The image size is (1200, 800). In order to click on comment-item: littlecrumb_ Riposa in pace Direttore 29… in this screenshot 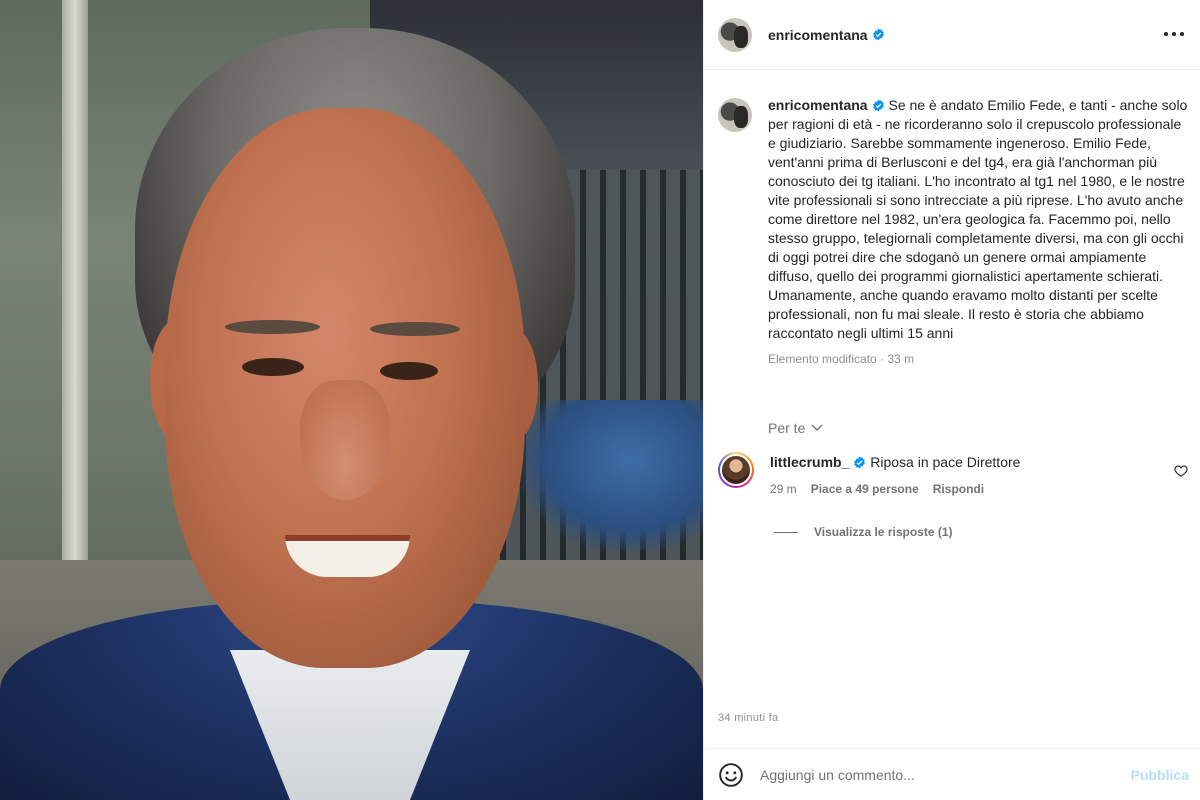, I will do `click(953, 474)`.